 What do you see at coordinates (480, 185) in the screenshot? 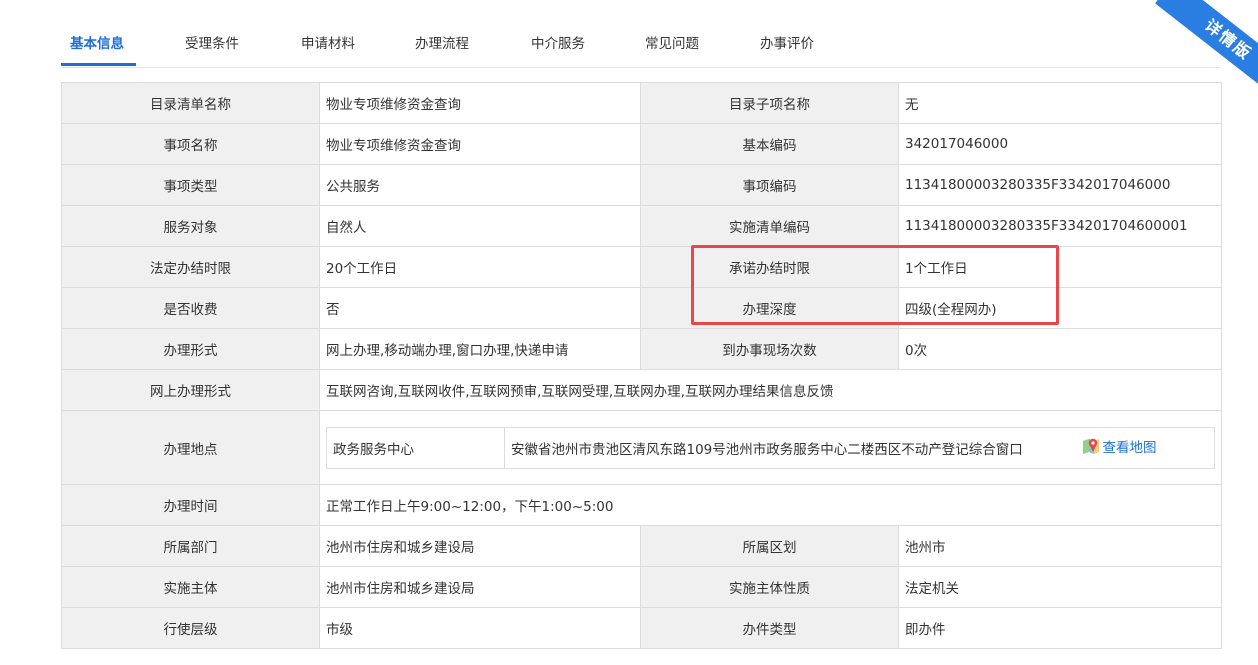
I see `value-item-type: 公共服务` at bounding box center [480, 185].